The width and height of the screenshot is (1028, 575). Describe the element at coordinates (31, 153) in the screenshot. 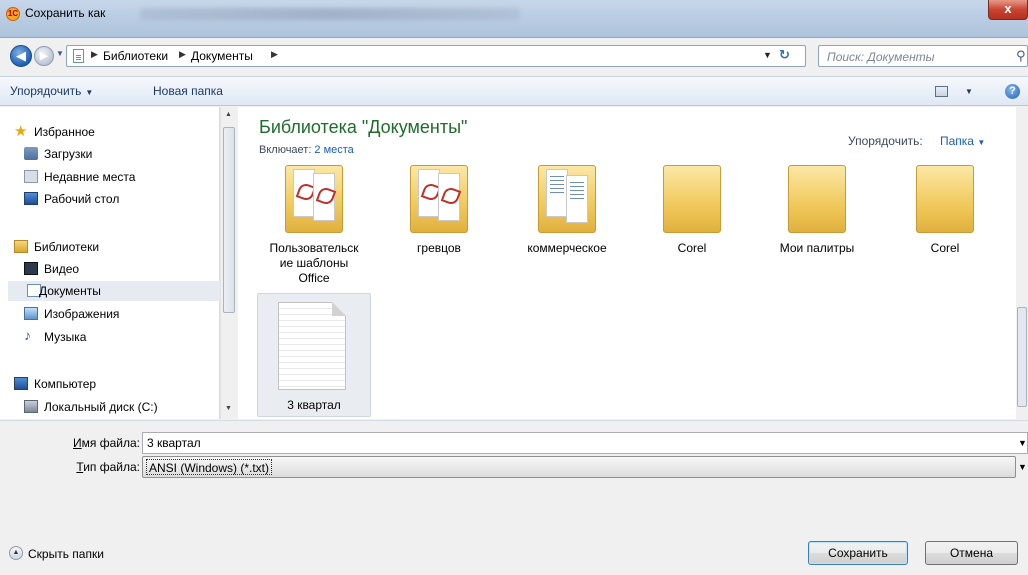

I see `downloads-folder-icon` at that location.